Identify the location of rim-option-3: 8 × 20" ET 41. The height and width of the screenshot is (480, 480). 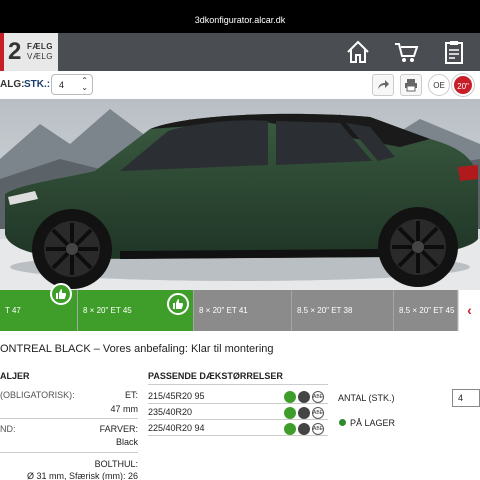
(243, 310).